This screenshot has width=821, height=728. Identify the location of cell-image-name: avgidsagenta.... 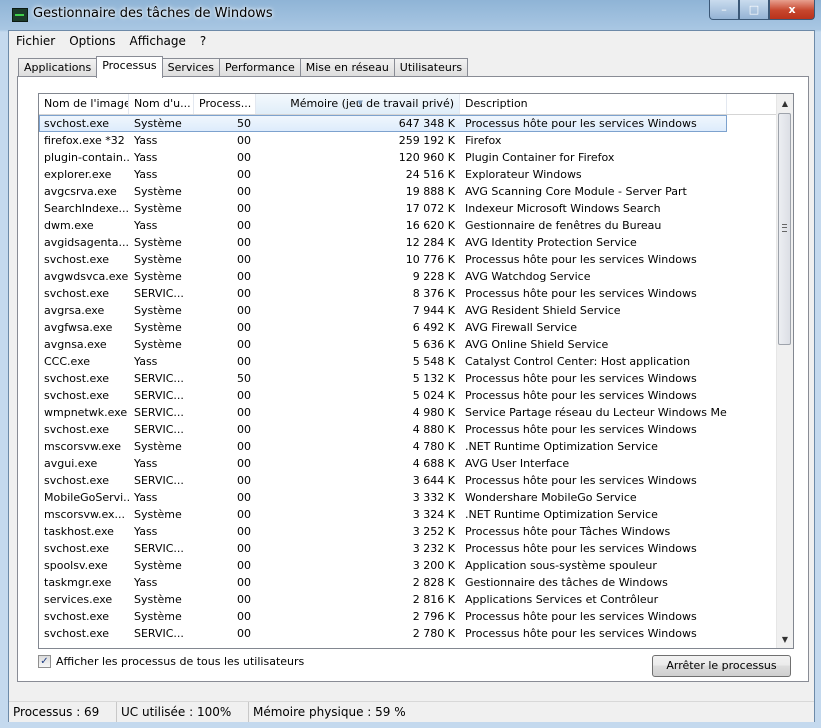
(86, 242).